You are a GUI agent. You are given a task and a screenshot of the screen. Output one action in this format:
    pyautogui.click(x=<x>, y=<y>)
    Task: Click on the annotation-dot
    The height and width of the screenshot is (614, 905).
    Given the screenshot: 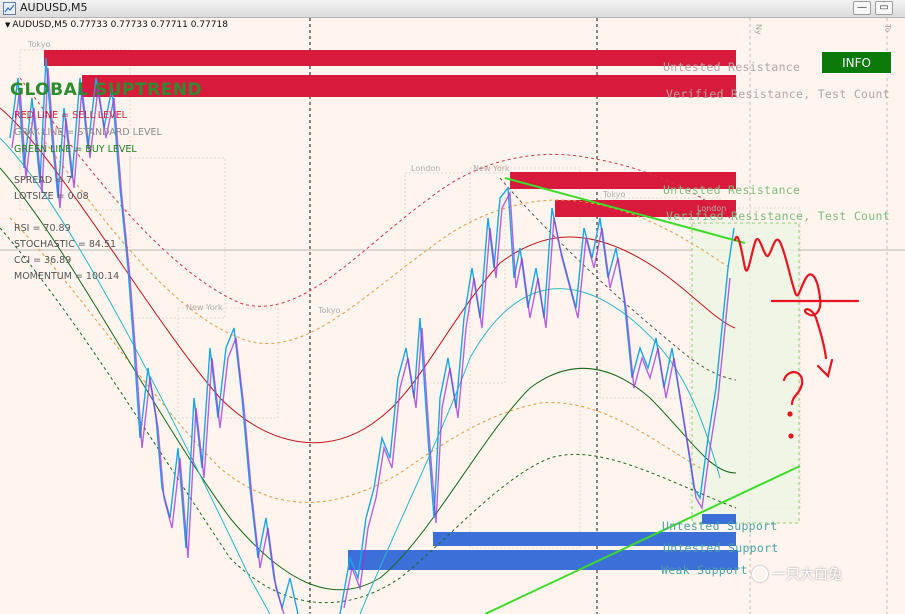 What is the action you would take?
    pyautogui.click(x=791, y=436)
    